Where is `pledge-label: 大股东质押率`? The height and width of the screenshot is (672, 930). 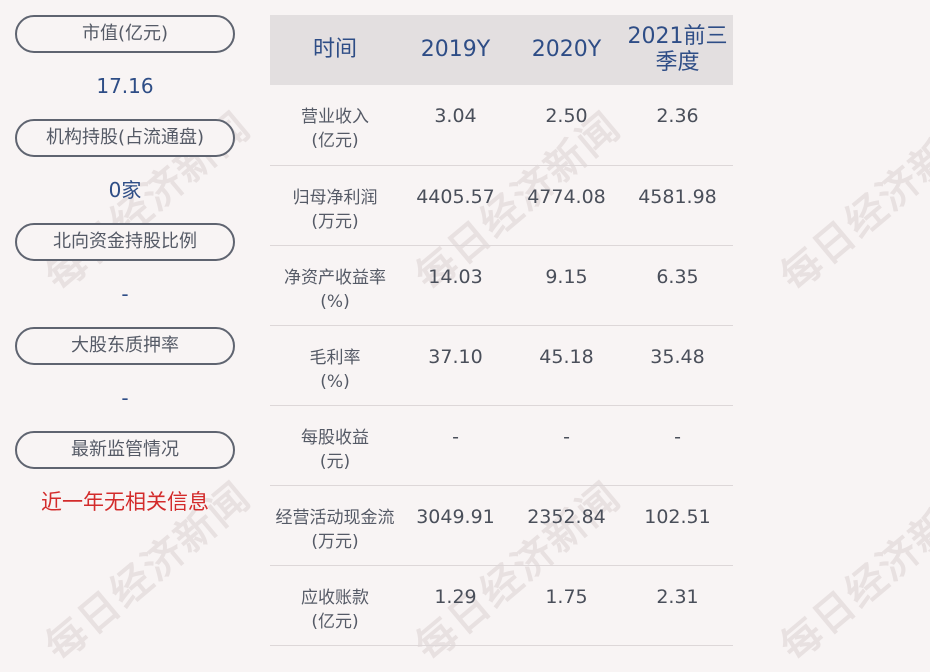 pledge-label: 大股东质押率 is located at coordinates (125, 346).